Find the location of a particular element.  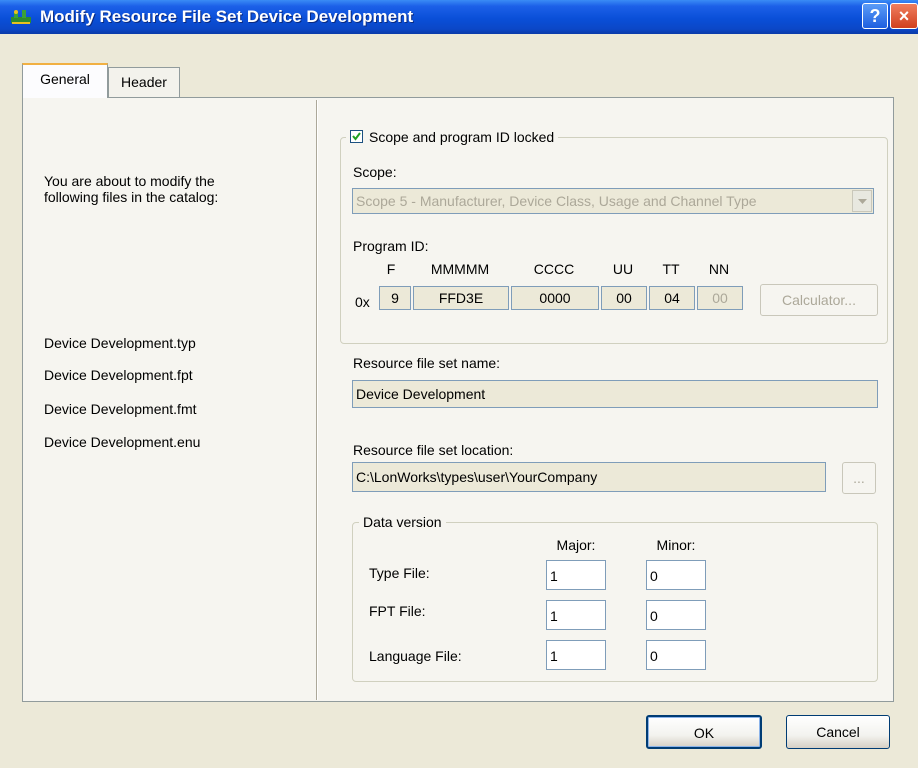

column-header-cccc: CCCC is located at coordinates (554, 269).